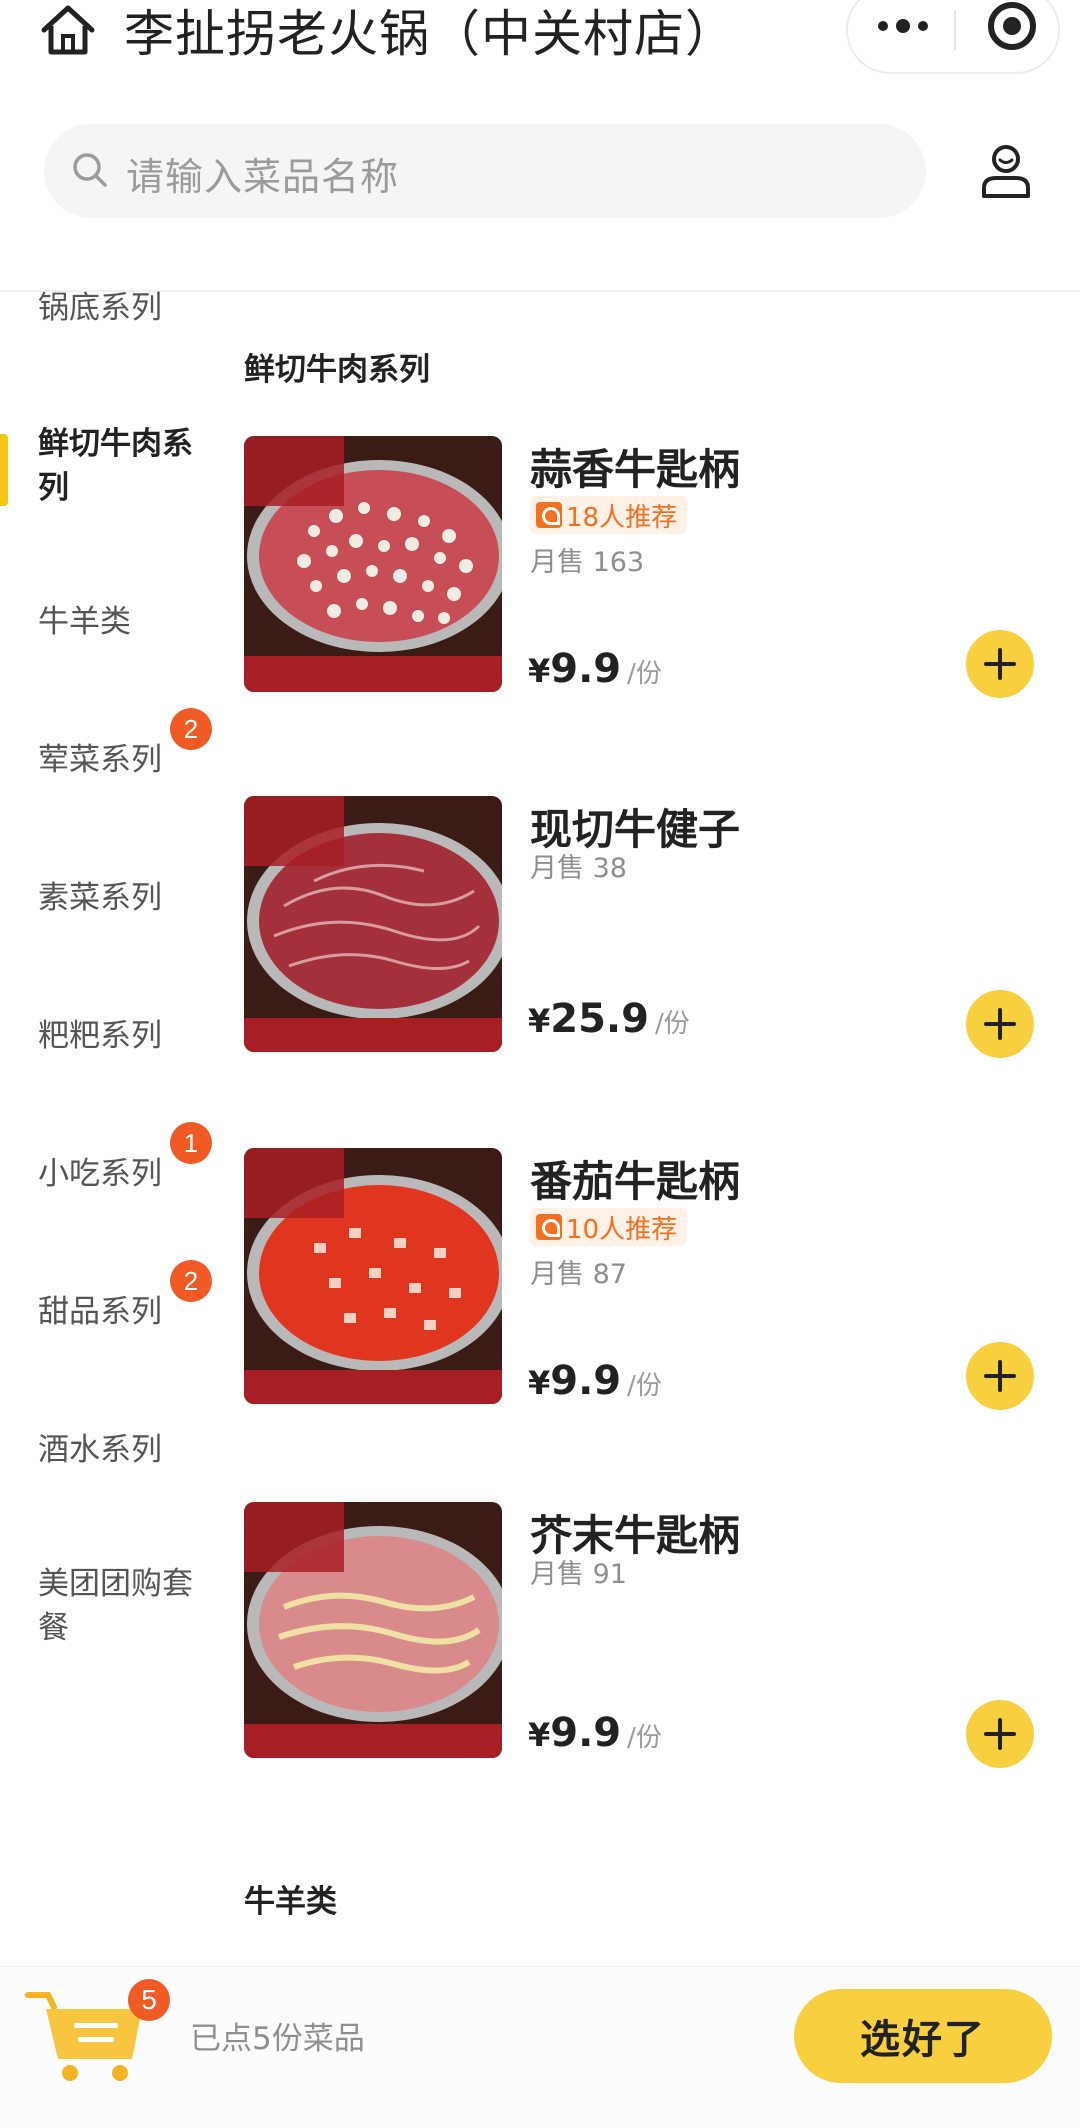 This screenshot has height=2128, width=1080. Describe the element at coordinates (654, 1279) in the screenshot. I see `dish-card: 番茄牛匙柄 10人推荐 月售 87 ¥9.9/份` at that location.